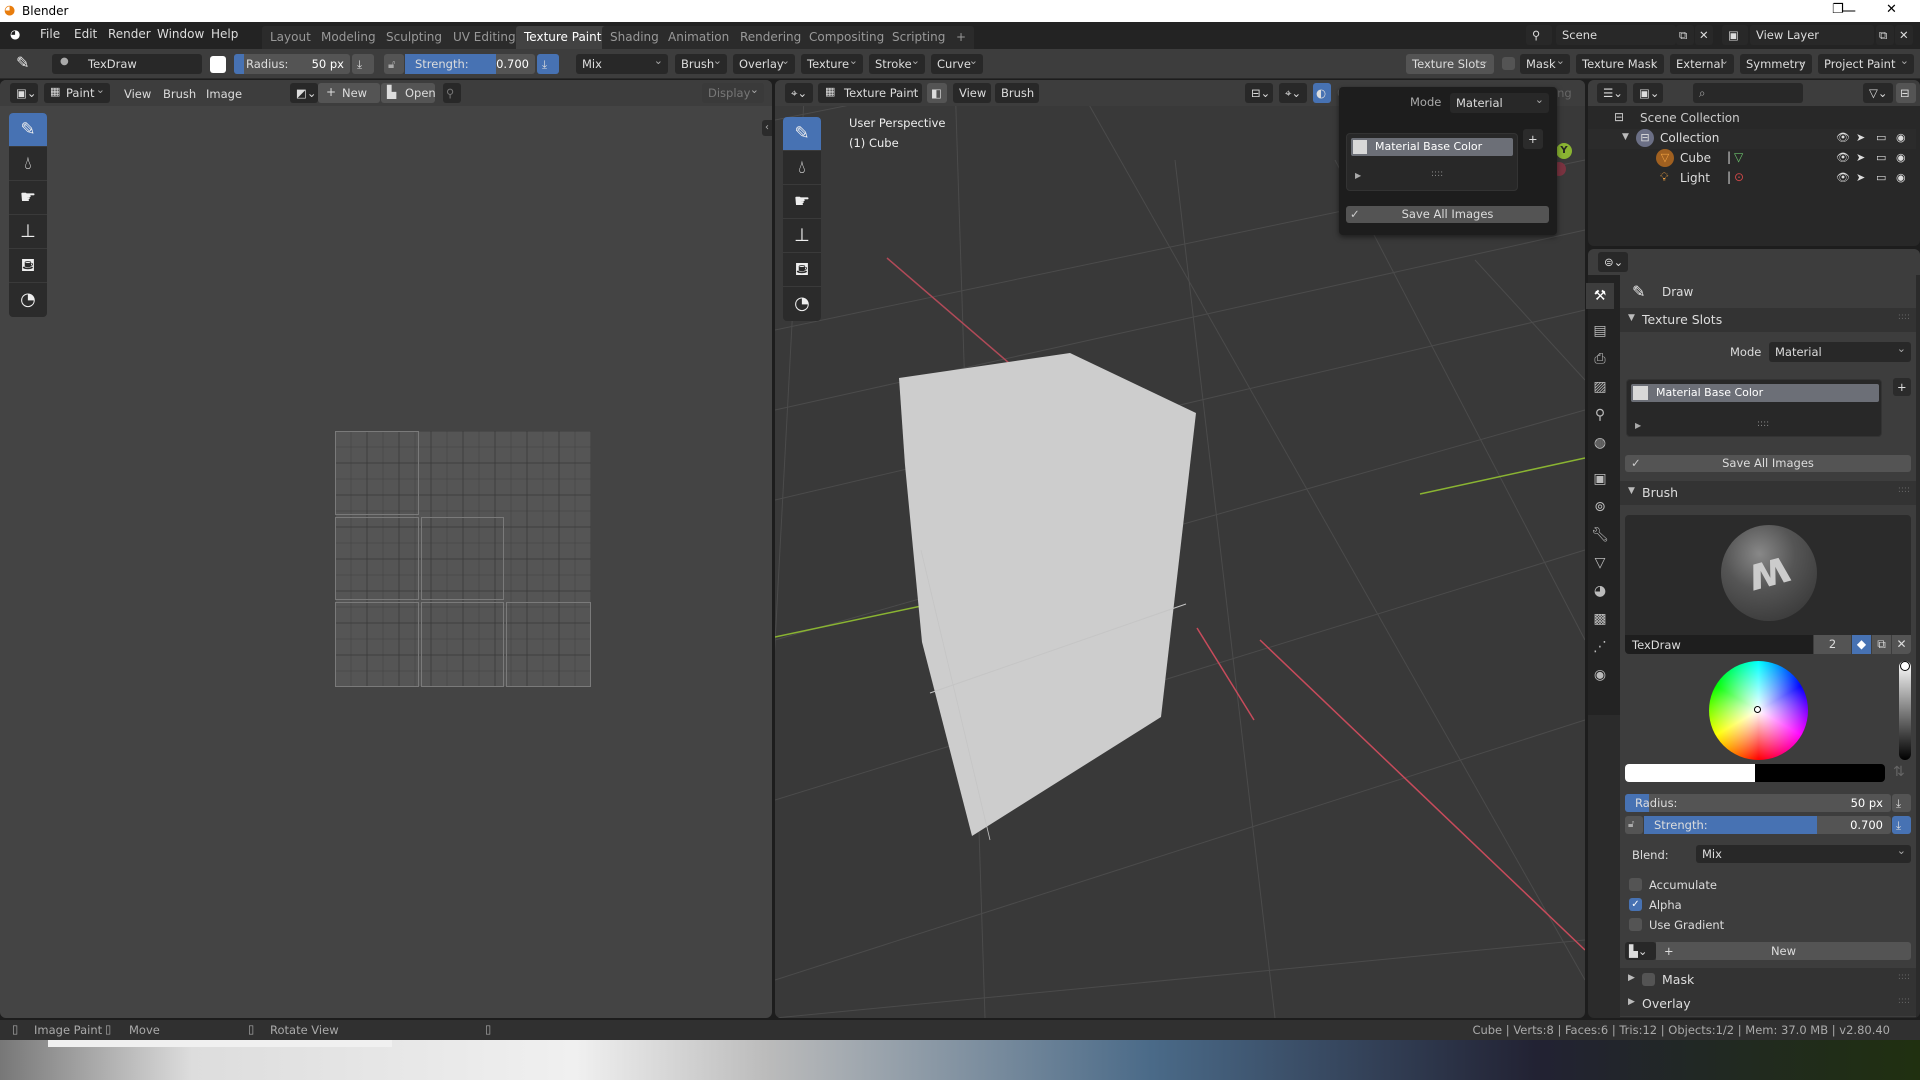  What do you see at coordinates (972, 93) in the screenshot?
I see `viewport-view-menu: View` at bounding box center [972, 93].